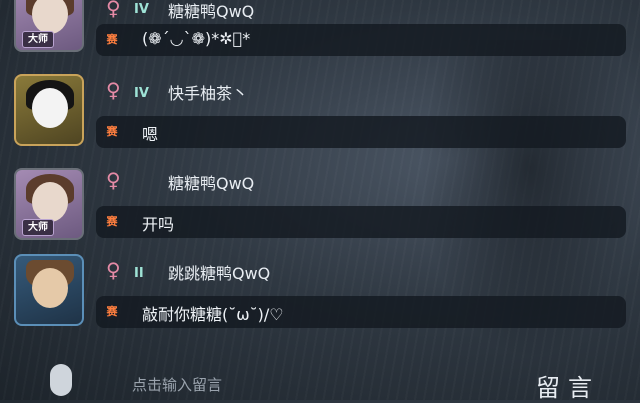 The width and height of the screenshot is (640, 403). Describe the element at coordinates (568, 385) in the screenshot. I see `send-button: 留言` at that location.